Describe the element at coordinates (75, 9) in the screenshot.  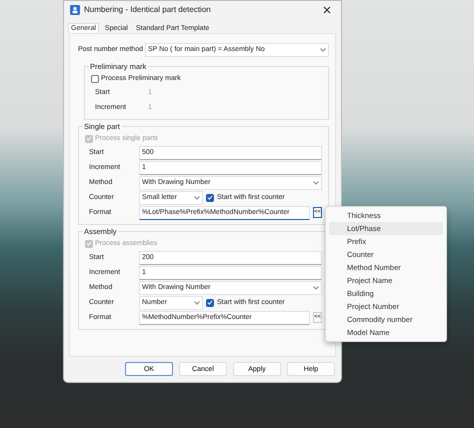
I see `app-icon` at that location.